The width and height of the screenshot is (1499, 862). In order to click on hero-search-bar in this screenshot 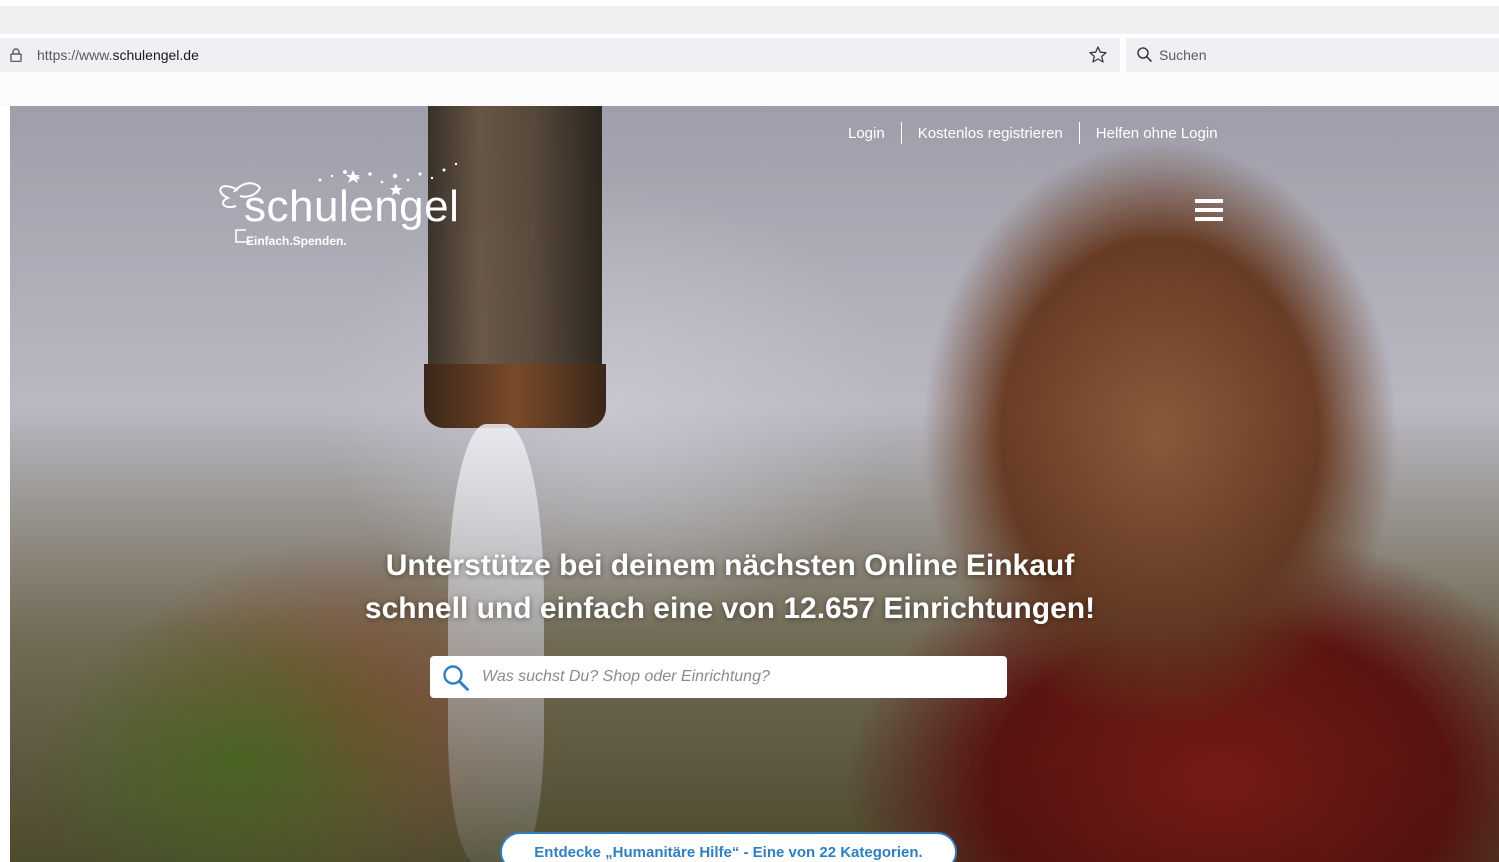, I will do `click(718, 677)`.